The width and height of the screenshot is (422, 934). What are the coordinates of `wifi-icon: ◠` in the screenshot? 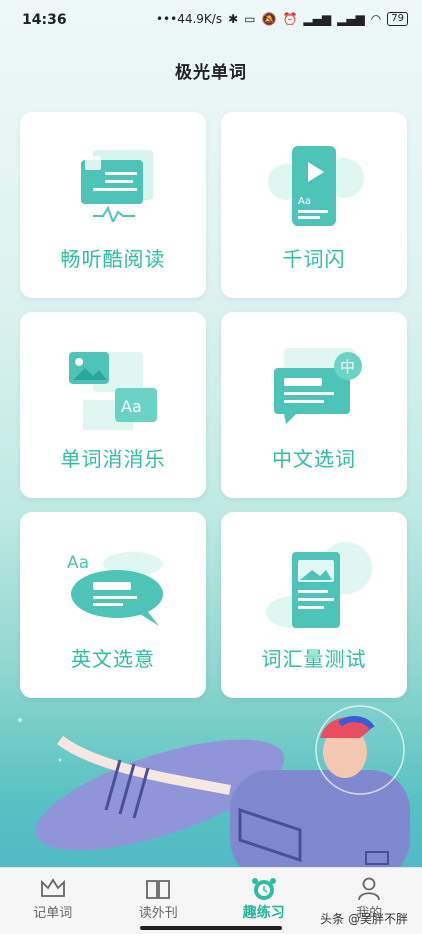 It's located at (376, 19).